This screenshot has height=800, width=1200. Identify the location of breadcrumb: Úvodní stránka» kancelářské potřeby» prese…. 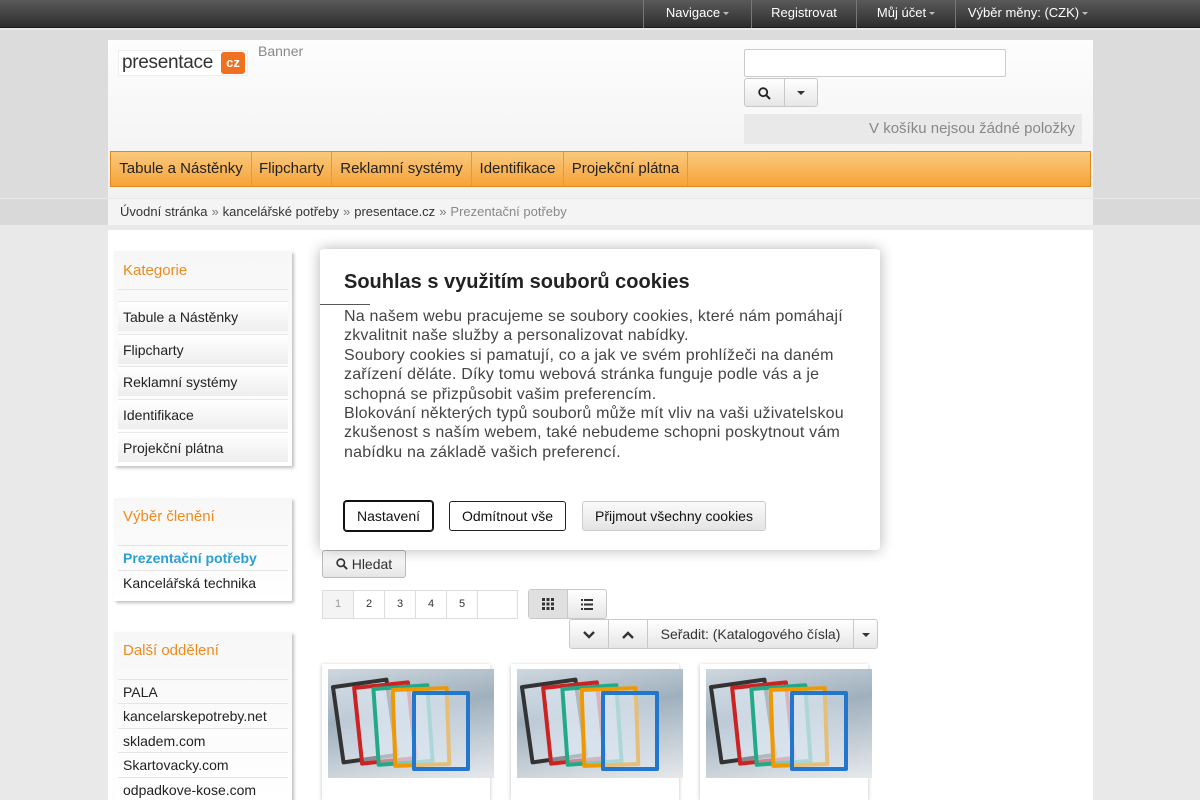
(600, 212).